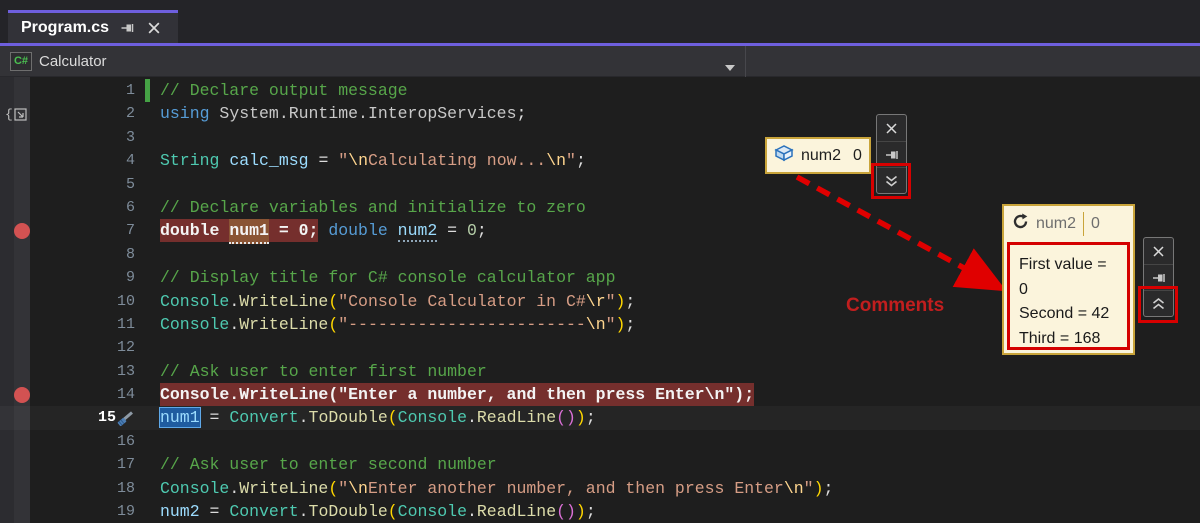  Describe the element at coordinates (125, 512) in the screenshot. I see `line-number: 19` at that location.